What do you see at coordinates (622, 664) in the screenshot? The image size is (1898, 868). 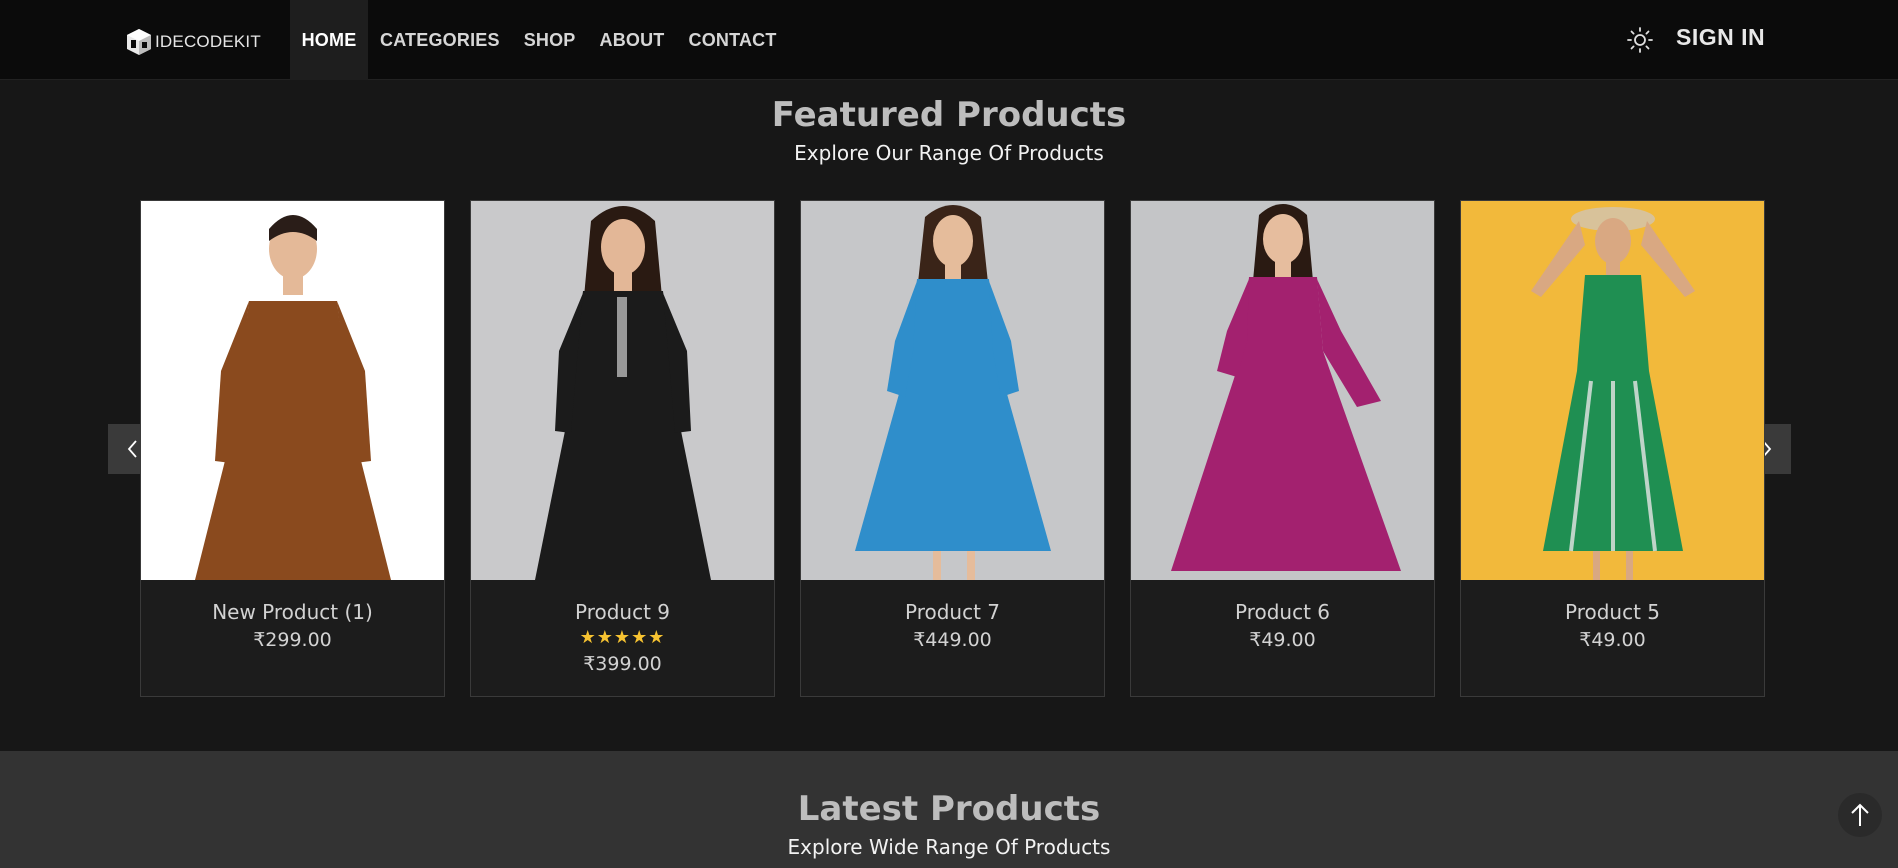 I see `product-price: ₹399.00` at bounding box center [622, 664].